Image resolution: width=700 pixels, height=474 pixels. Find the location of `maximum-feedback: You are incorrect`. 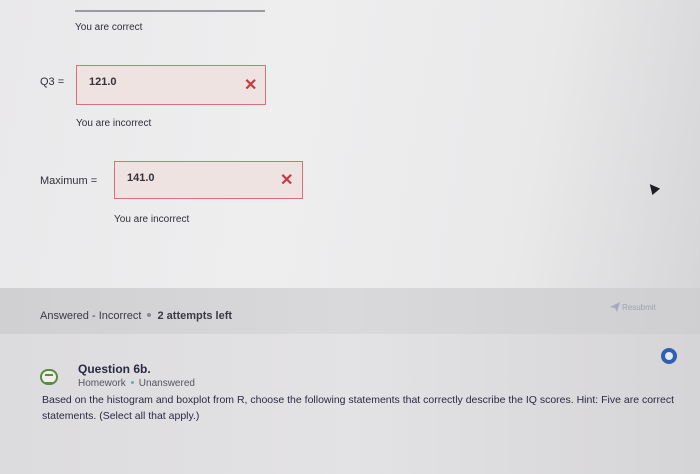

maximum-feedback: You are incorrect is located at coordinates (152, 219).